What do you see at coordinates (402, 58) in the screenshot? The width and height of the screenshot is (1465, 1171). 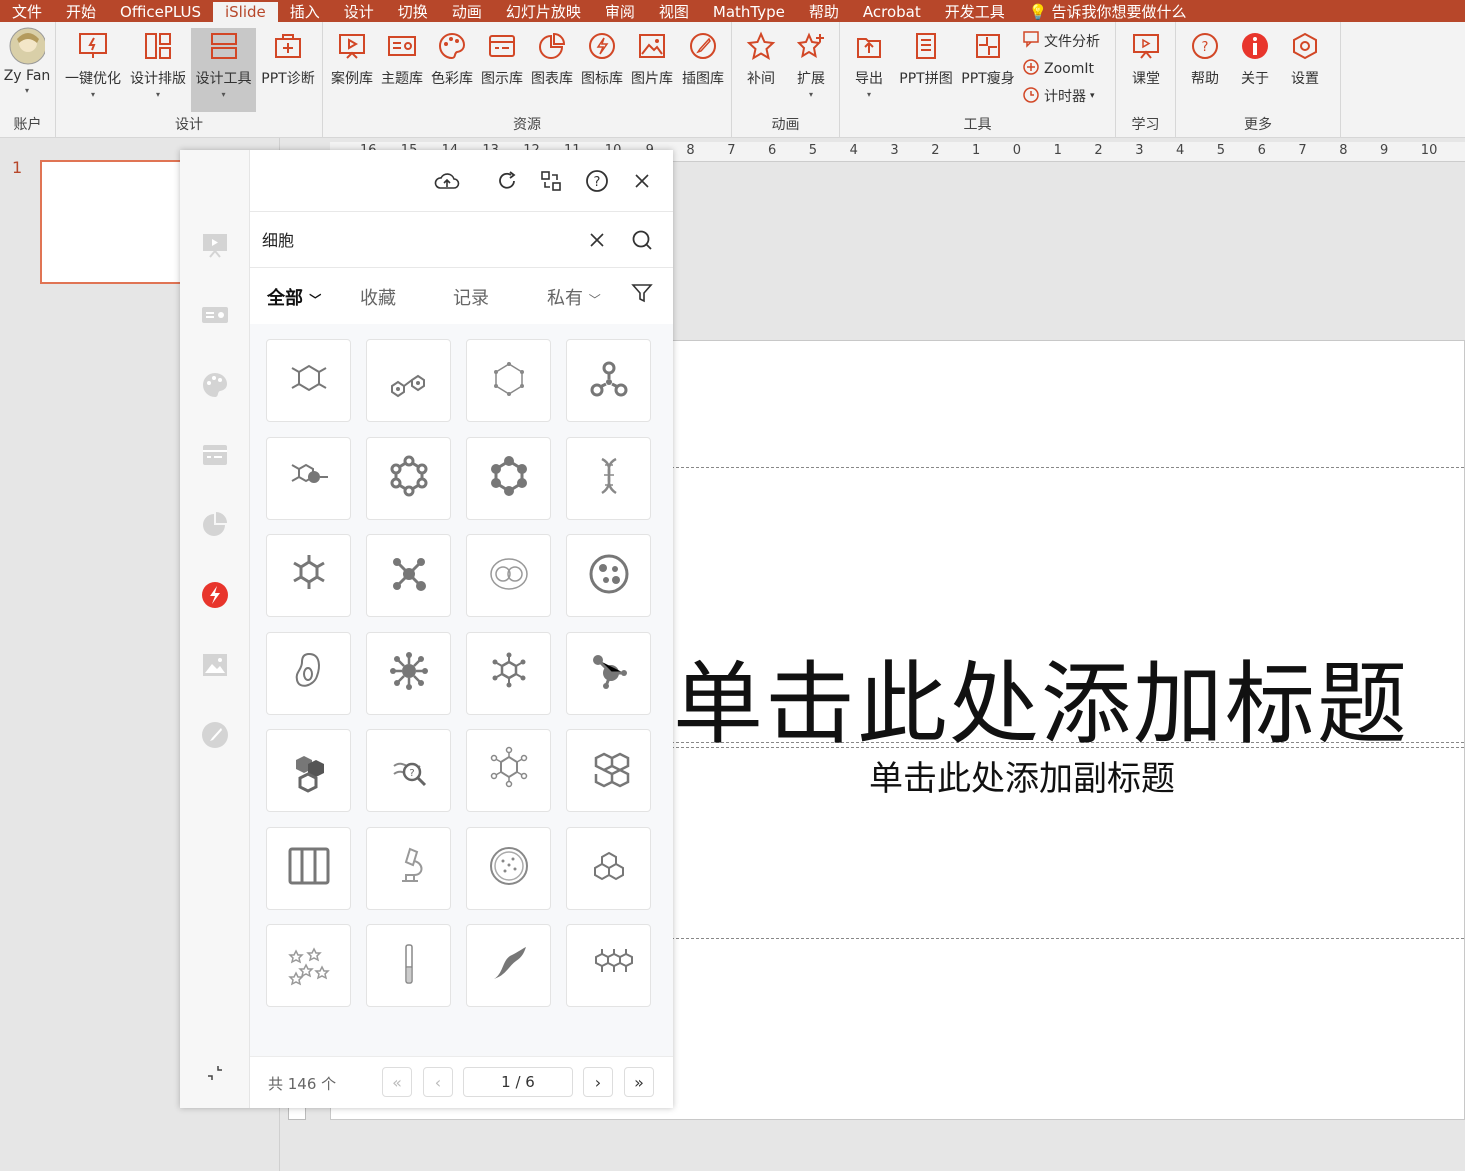 I see `theme-library-button: 主题库` at bounding box center [402, 58].